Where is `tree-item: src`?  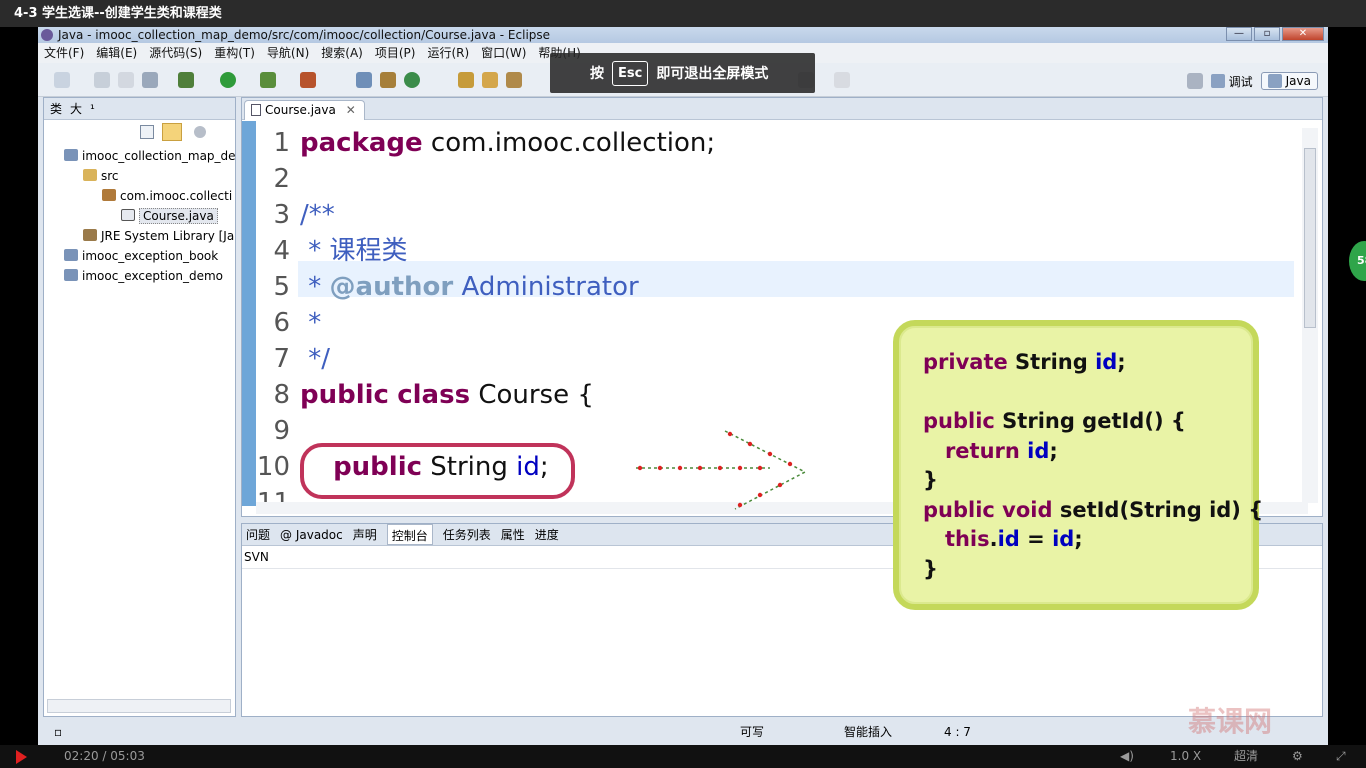 tree-item: src is located at coordinates (139, 176).